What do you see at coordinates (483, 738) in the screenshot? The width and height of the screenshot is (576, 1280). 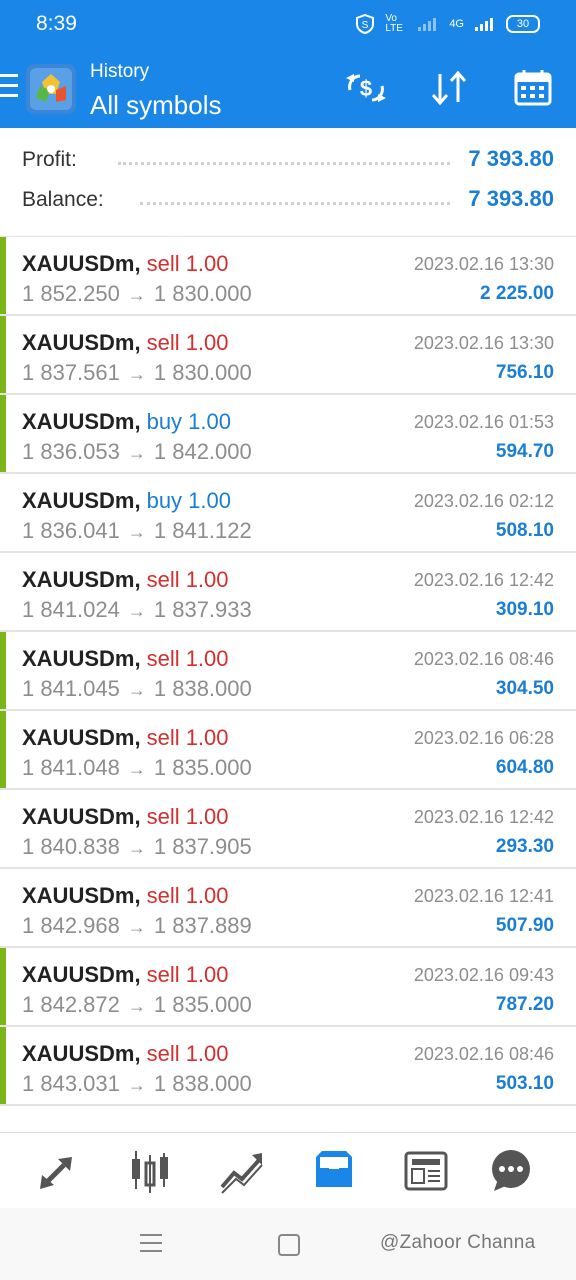 I see `trade-time: 2023.02.16 06:28` at bounding box center [483, 738].